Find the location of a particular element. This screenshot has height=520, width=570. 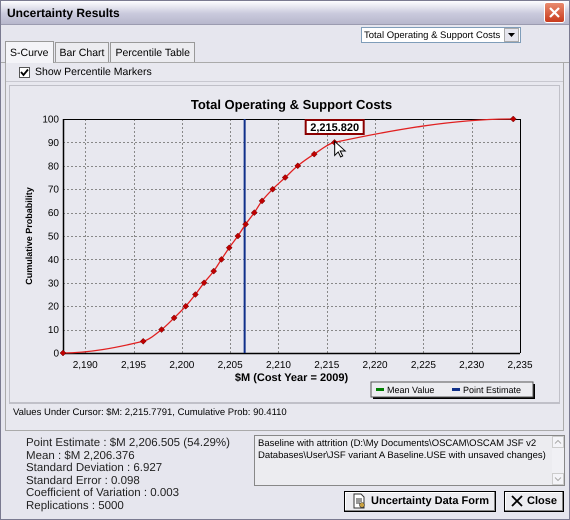

y-tick-label: 80 is located at coordinates (53, 166).